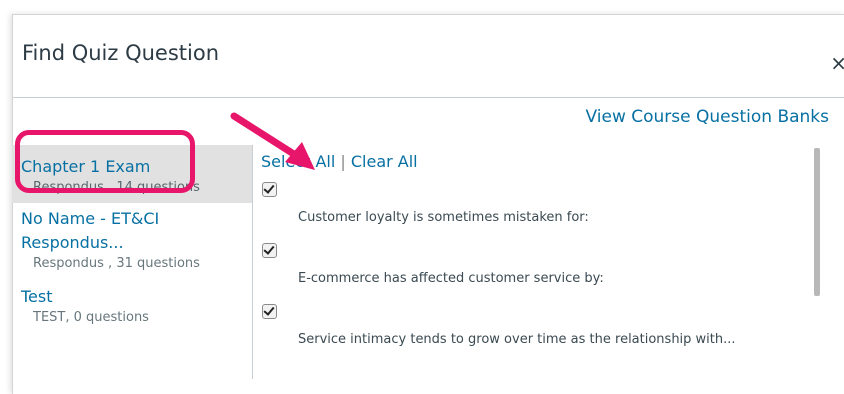  Describe the element at coordinates (105, 161) in the screenshot. I see `highlight-annotation-box` at that location.